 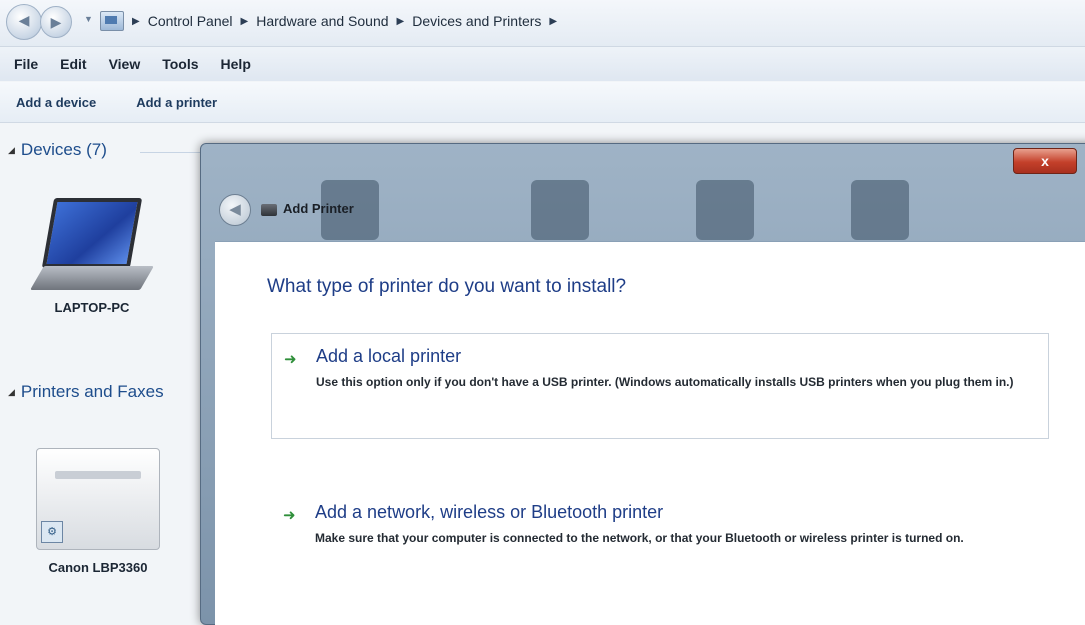 I want to click on device-printer: ⚙ Canon LBP3360, so click(x=98, y=511).